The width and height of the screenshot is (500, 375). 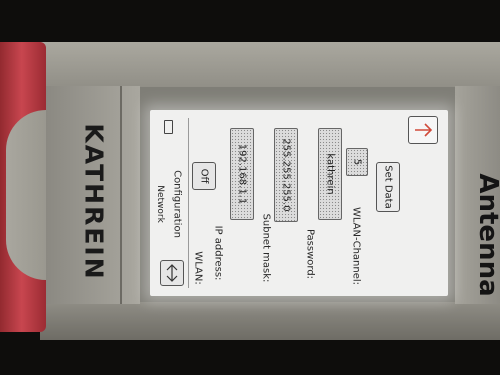 What do you see at coordinates (168, 127) in the screenshot?
I see `battery-icon` at bounding box center [168, 127].